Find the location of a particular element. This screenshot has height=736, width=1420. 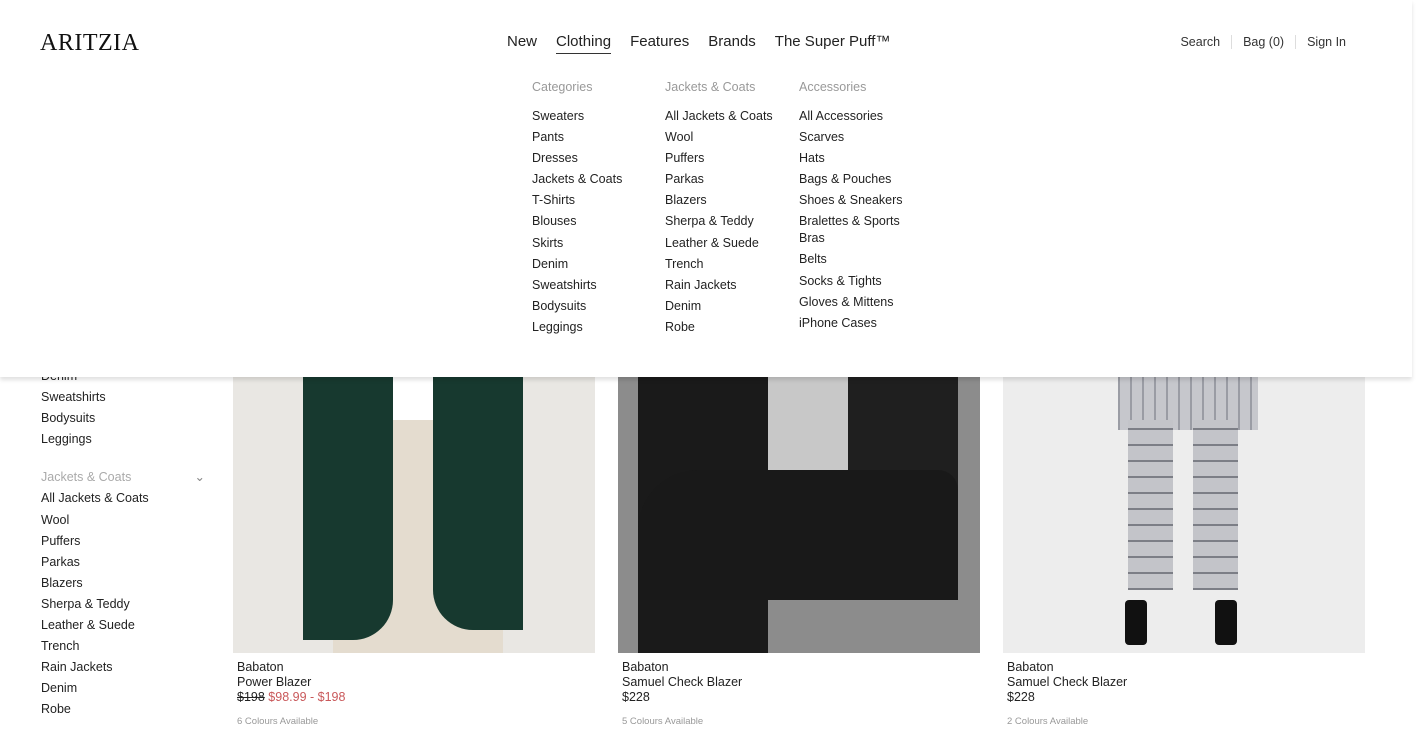

menu-item: Scarves is located at coordinates (856, 139).